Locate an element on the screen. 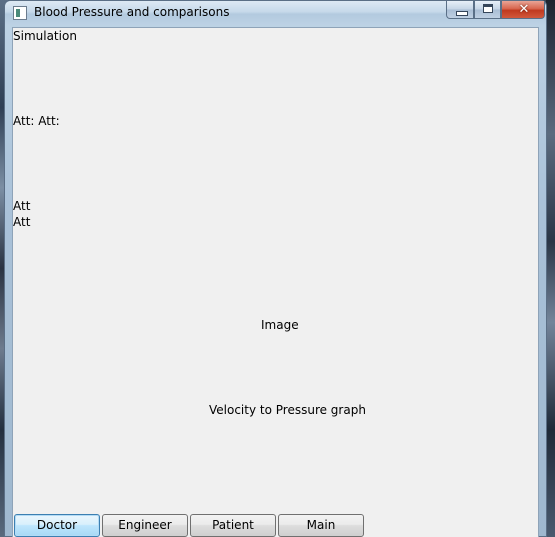 The image size is (555, 537). window-title: Blood Pressure and comparisons is located at coordinates (132, 12).